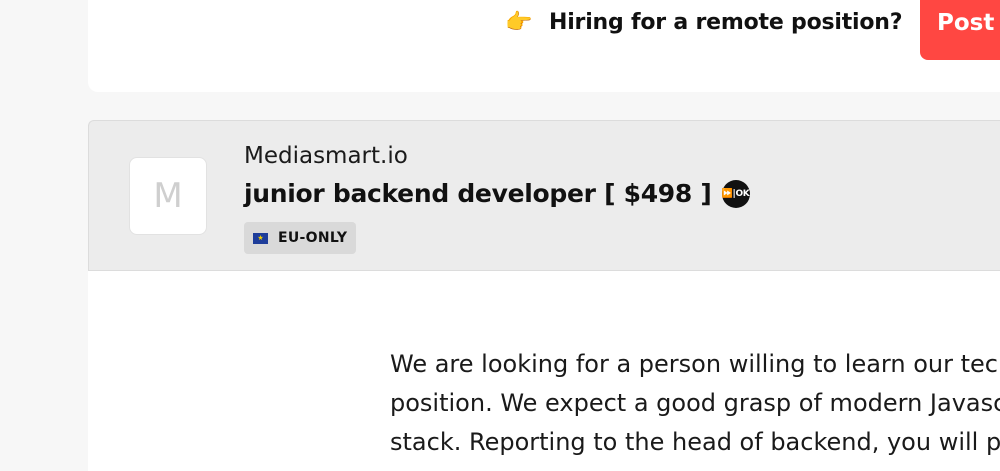 Image resolution: width=1000 pixels, height=471 pixels. What do you see at coordinates (735, 193) in the screenshot?
I see `verified-ok-icon: ⏩|OK` at bounding box center [735, 193].